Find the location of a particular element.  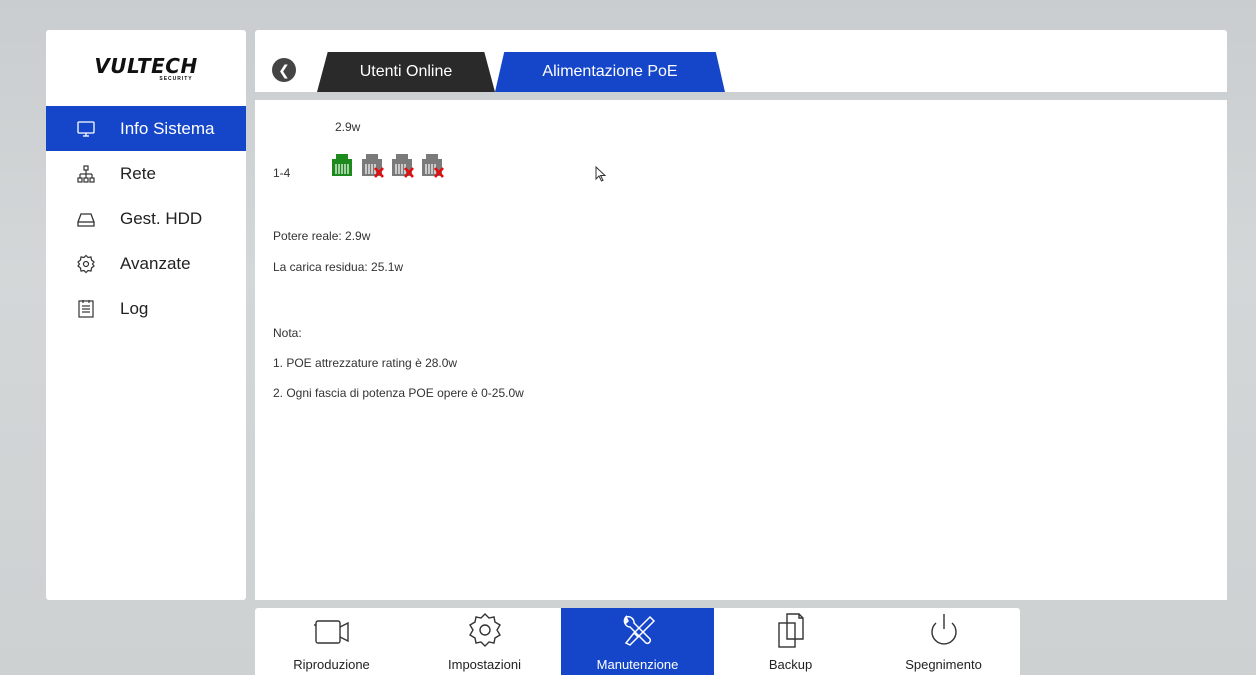

sidebar-item-info-sistema: Info Sistema is located at coordinates (146, 128).